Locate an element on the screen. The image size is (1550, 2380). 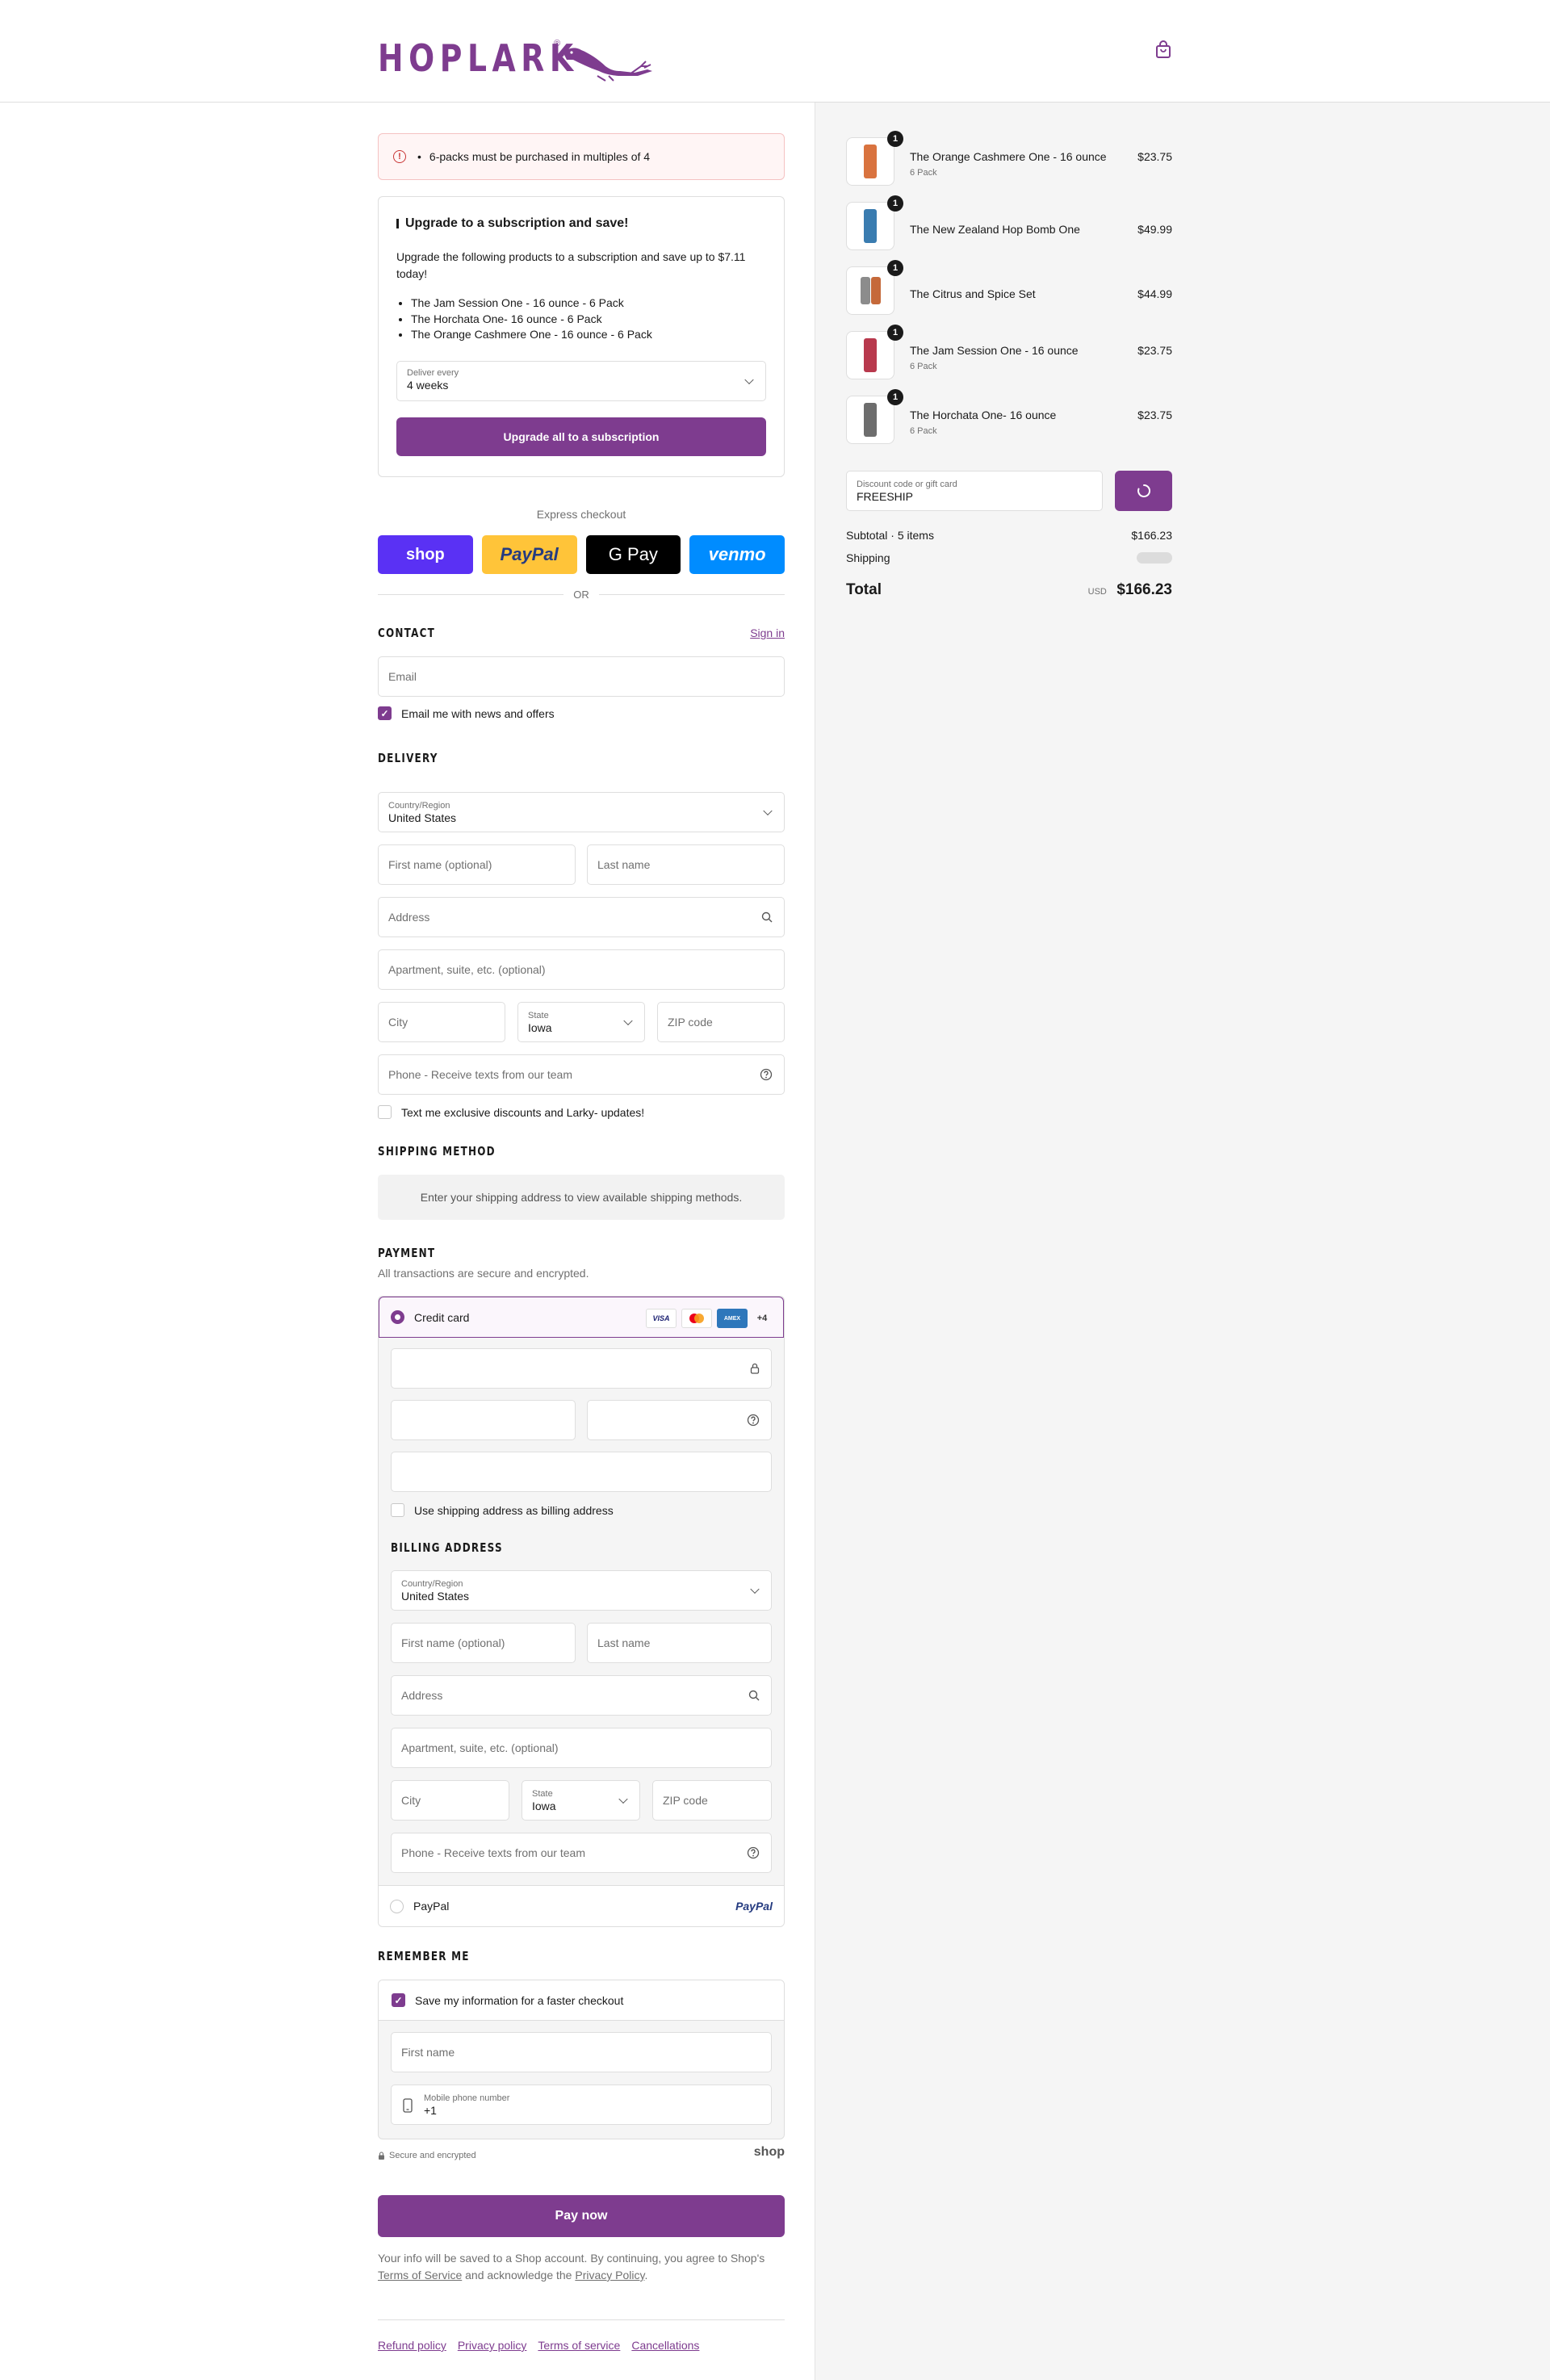
billing-country-select: Country/Region United States is located at coordinates (581, 1590).